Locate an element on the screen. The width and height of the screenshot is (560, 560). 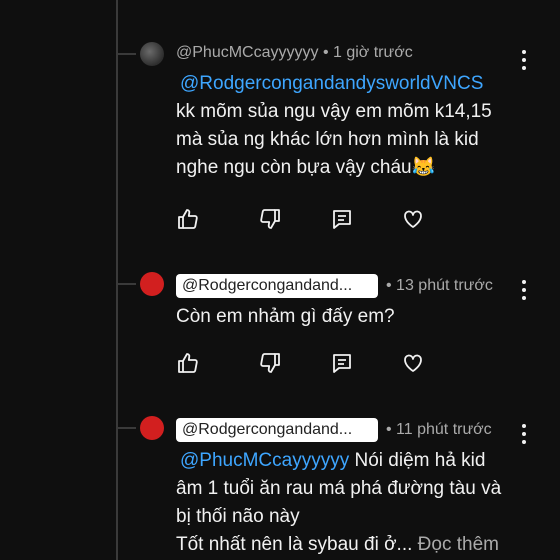
comment-line: mà sủa ng khác lớn hơn mình là kid is located at coordinates (327, 139).